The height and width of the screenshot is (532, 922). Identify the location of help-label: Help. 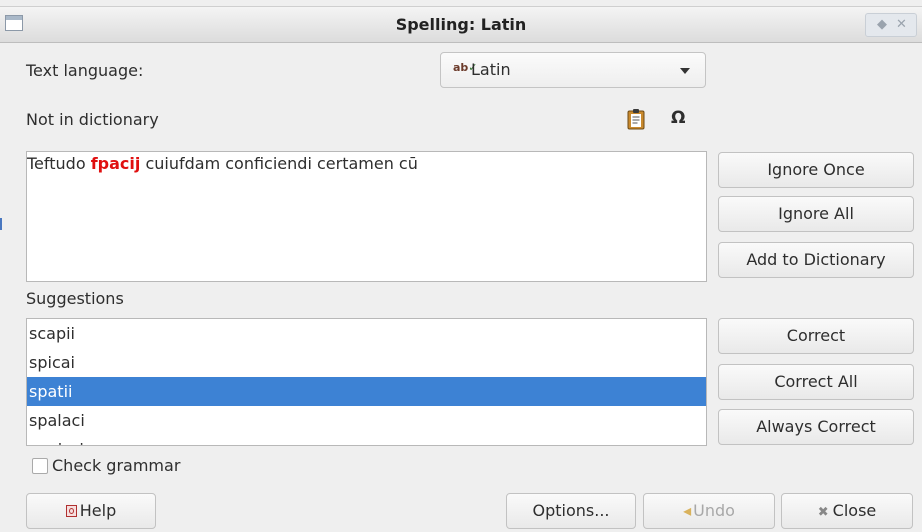
(98, 510).